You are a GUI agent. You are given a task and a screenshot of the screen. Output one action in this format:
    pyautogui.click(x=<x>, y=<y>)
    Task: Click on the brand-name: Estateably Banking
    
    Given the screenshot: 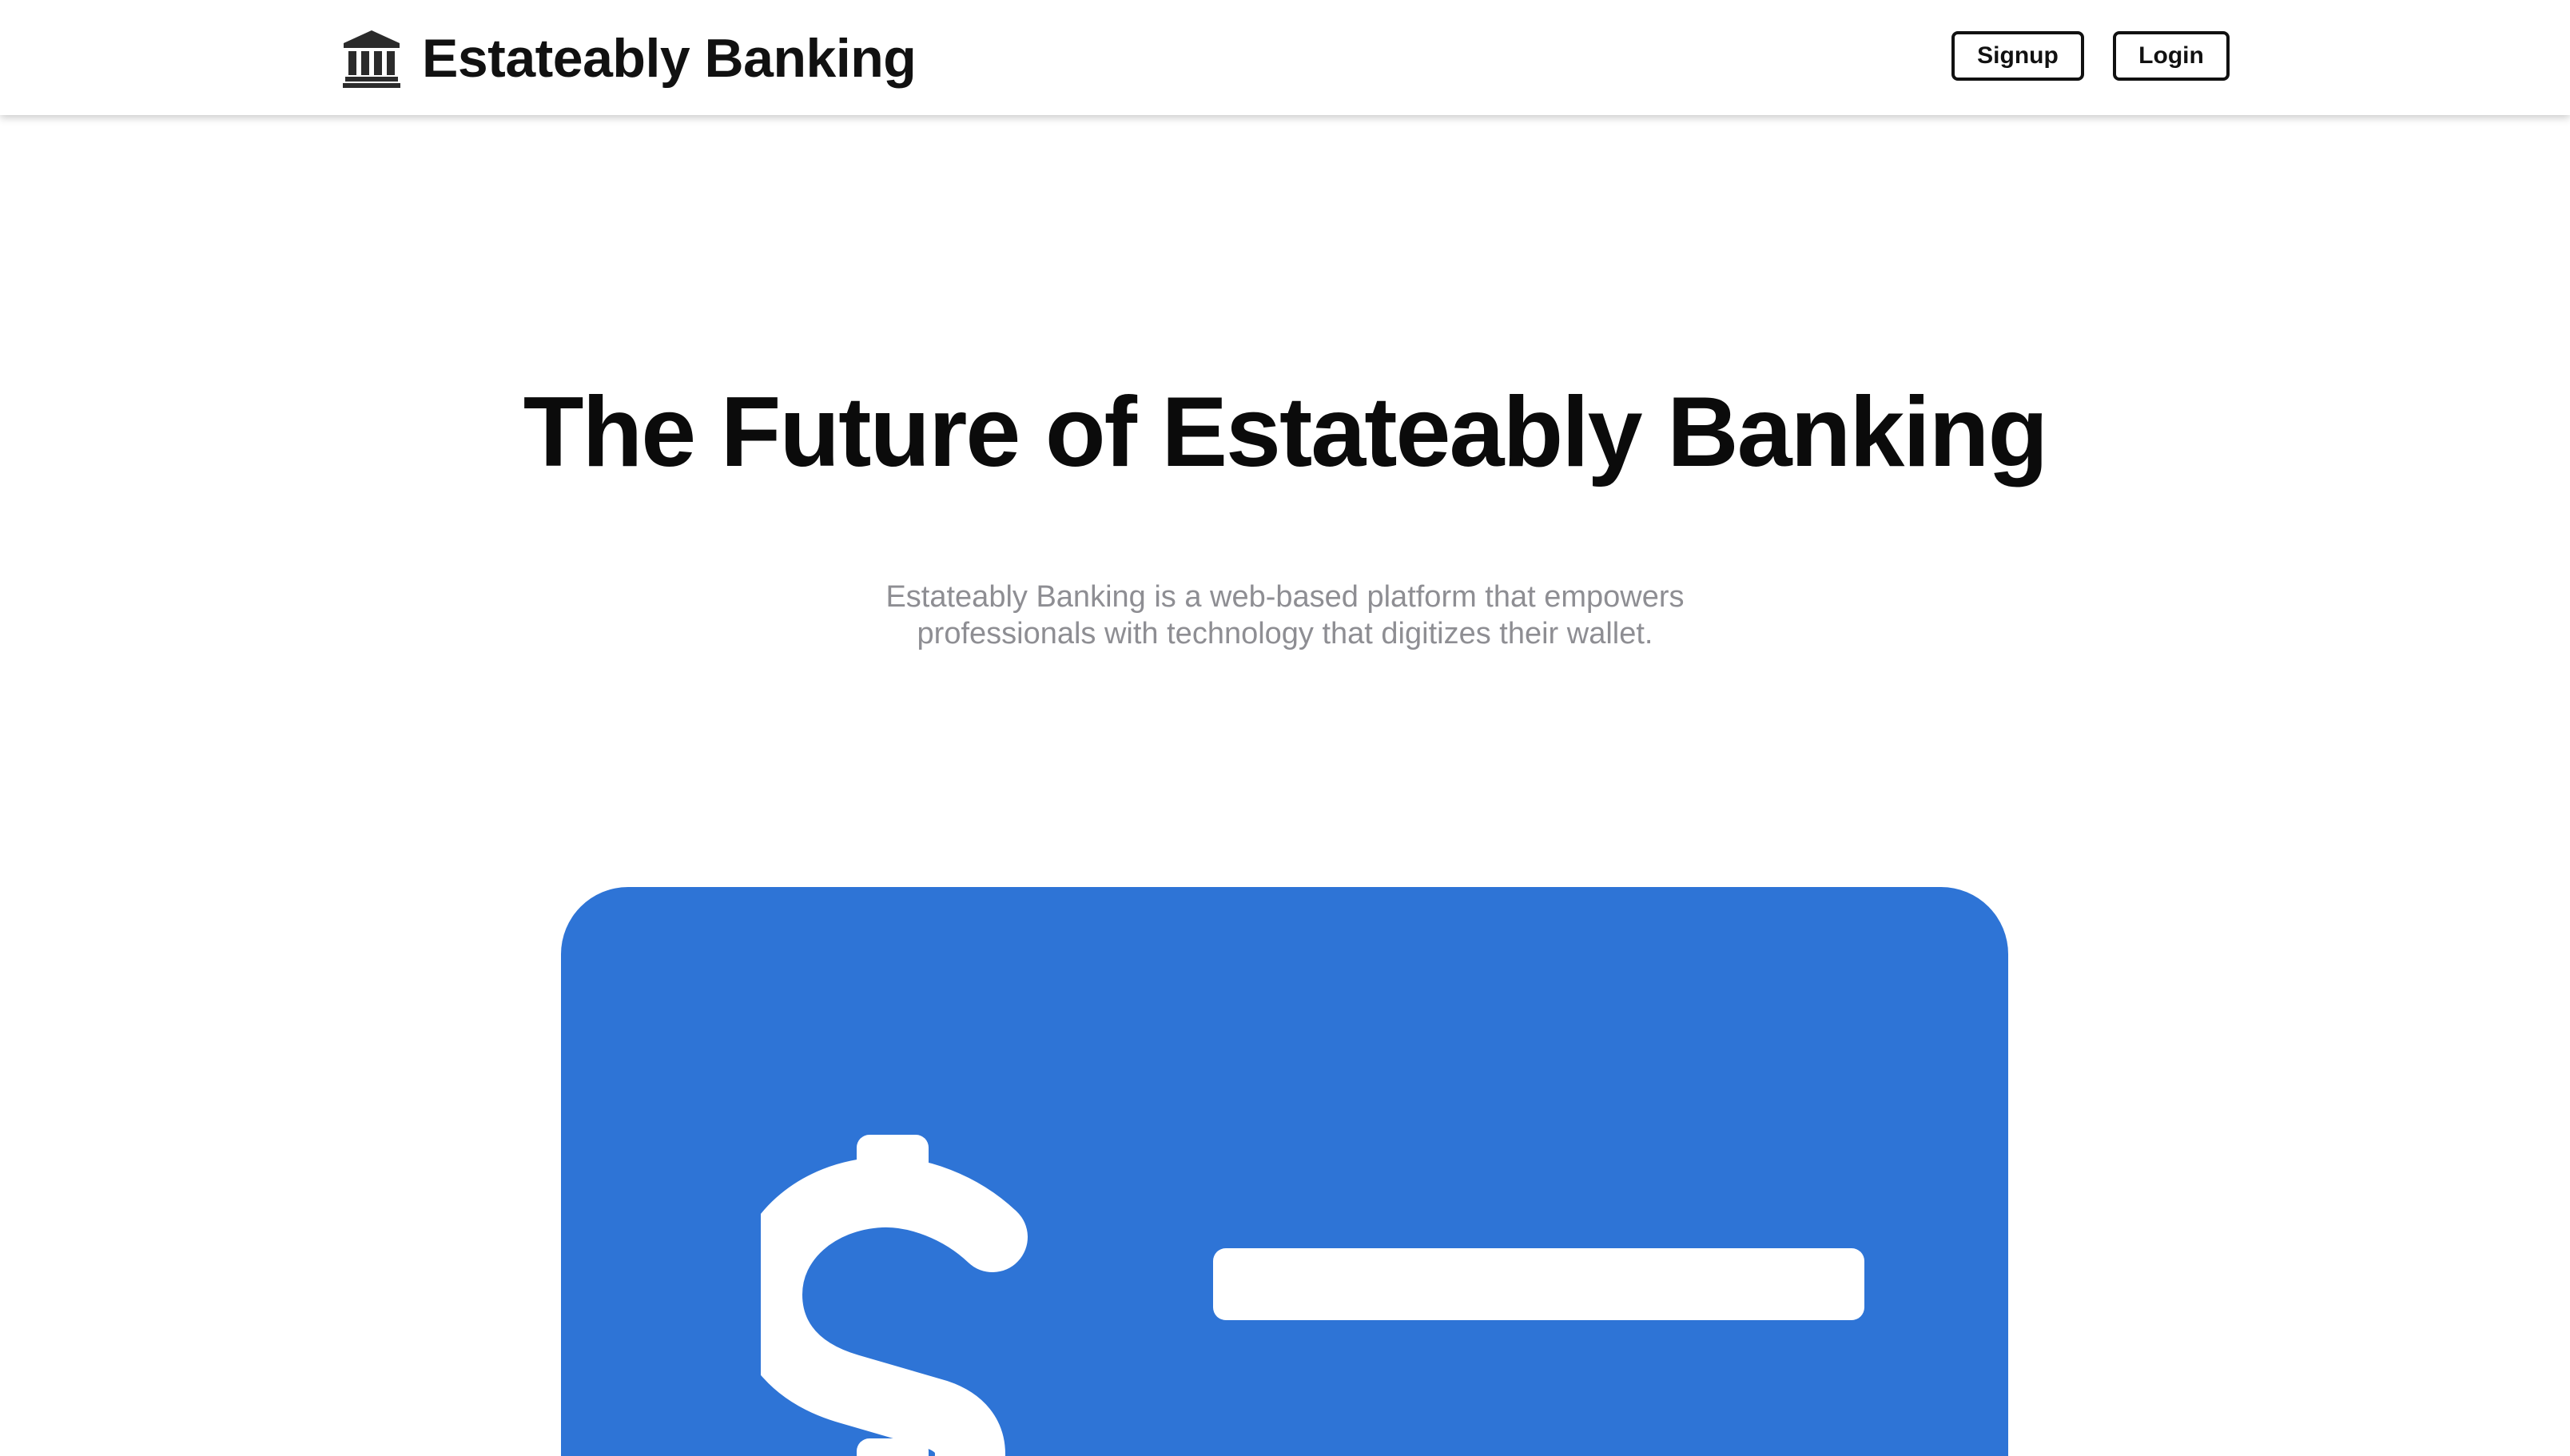 What is the action you would take?
    pyautogui.click(x=669, y=58)
    